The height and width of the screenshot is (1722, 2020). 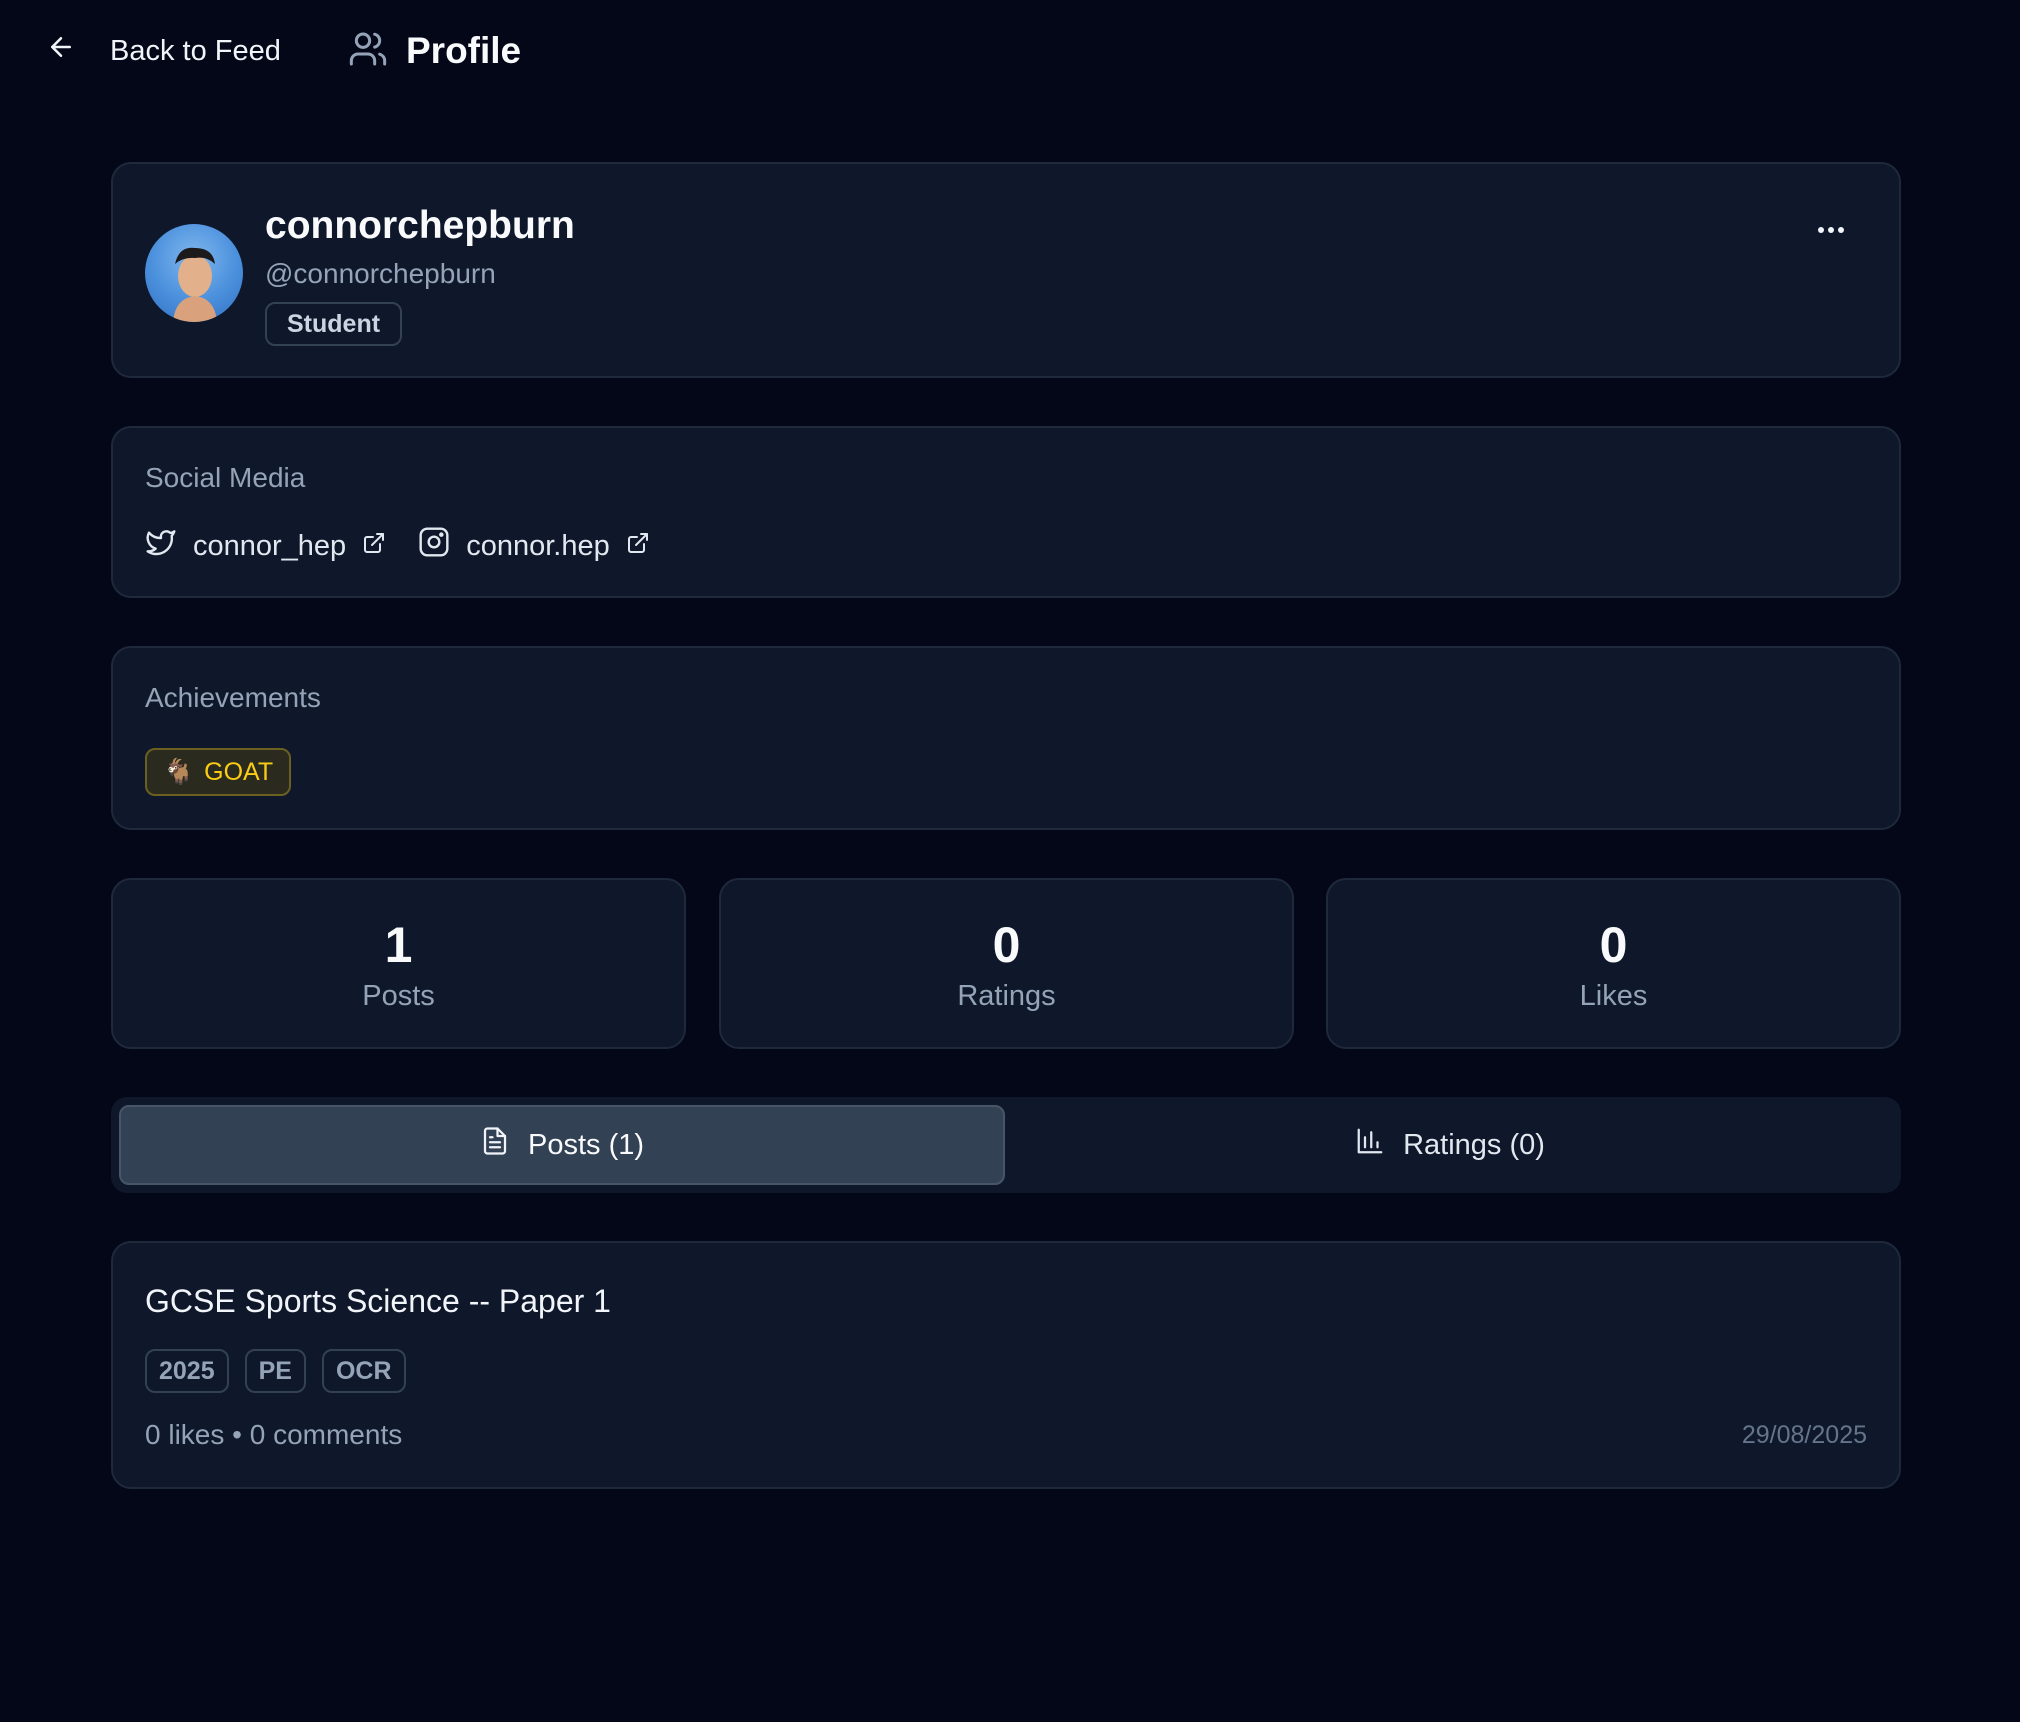 I want to click on post-tag: PE, so click(x=275, y=1371).